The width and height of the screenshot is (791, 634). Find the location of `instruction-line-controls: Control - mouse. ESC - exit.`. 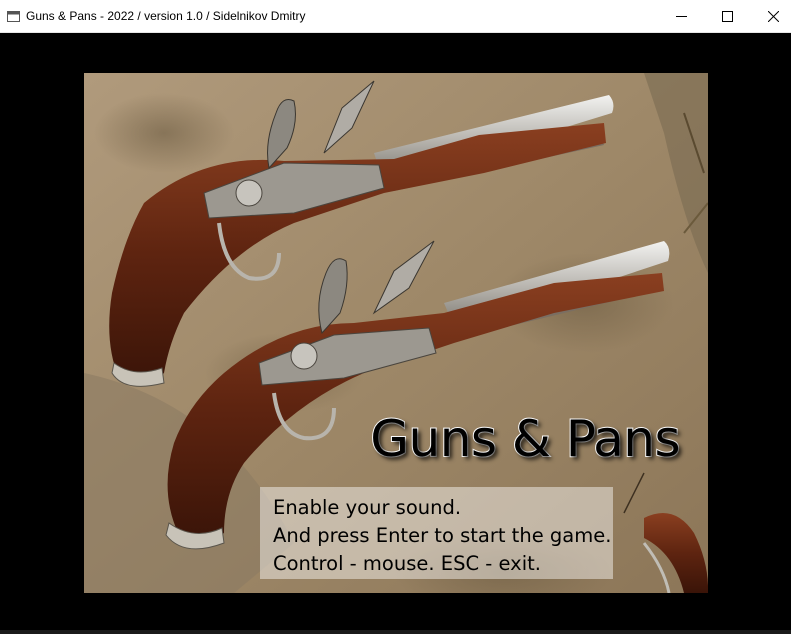

instruction-line-controls: Control - mouse. ESC - exit. is located at coordinates (407, 563).